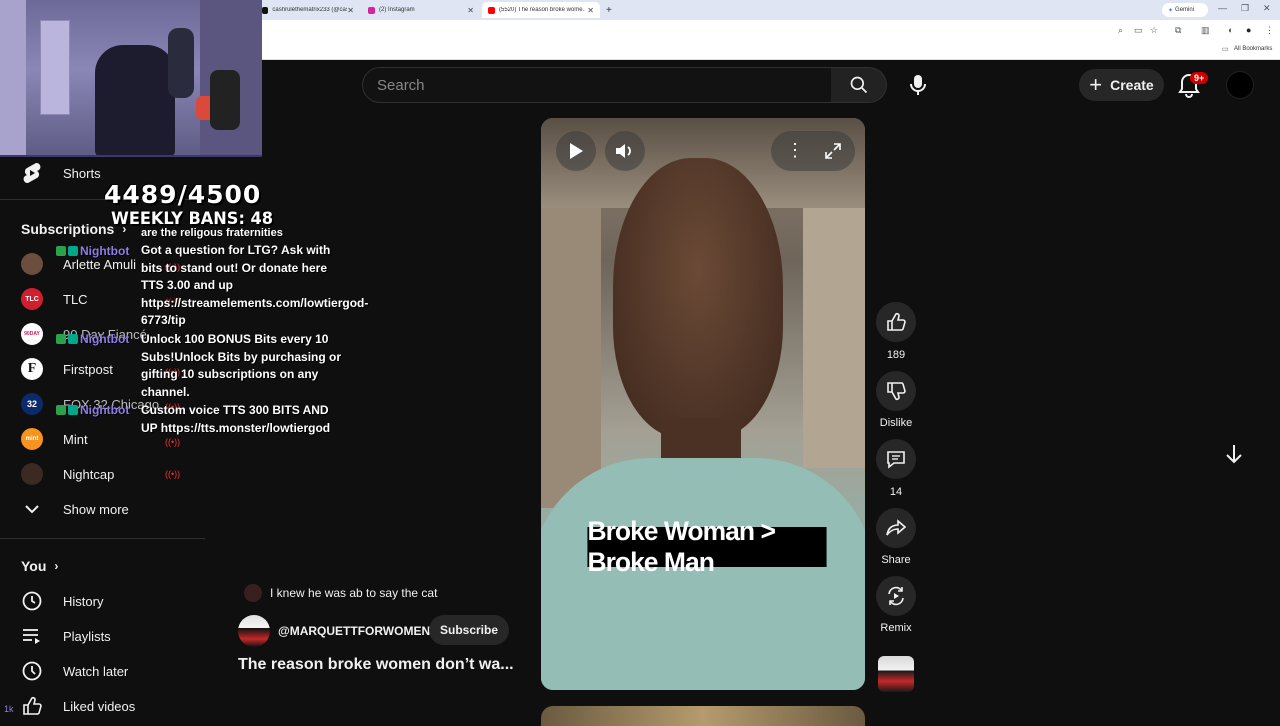 This screenshot has width=1280, height=726. What do you see at coordinates (254, 631) in the screenshot?
I see `channel-avatar` at bounding box center [254, 631].